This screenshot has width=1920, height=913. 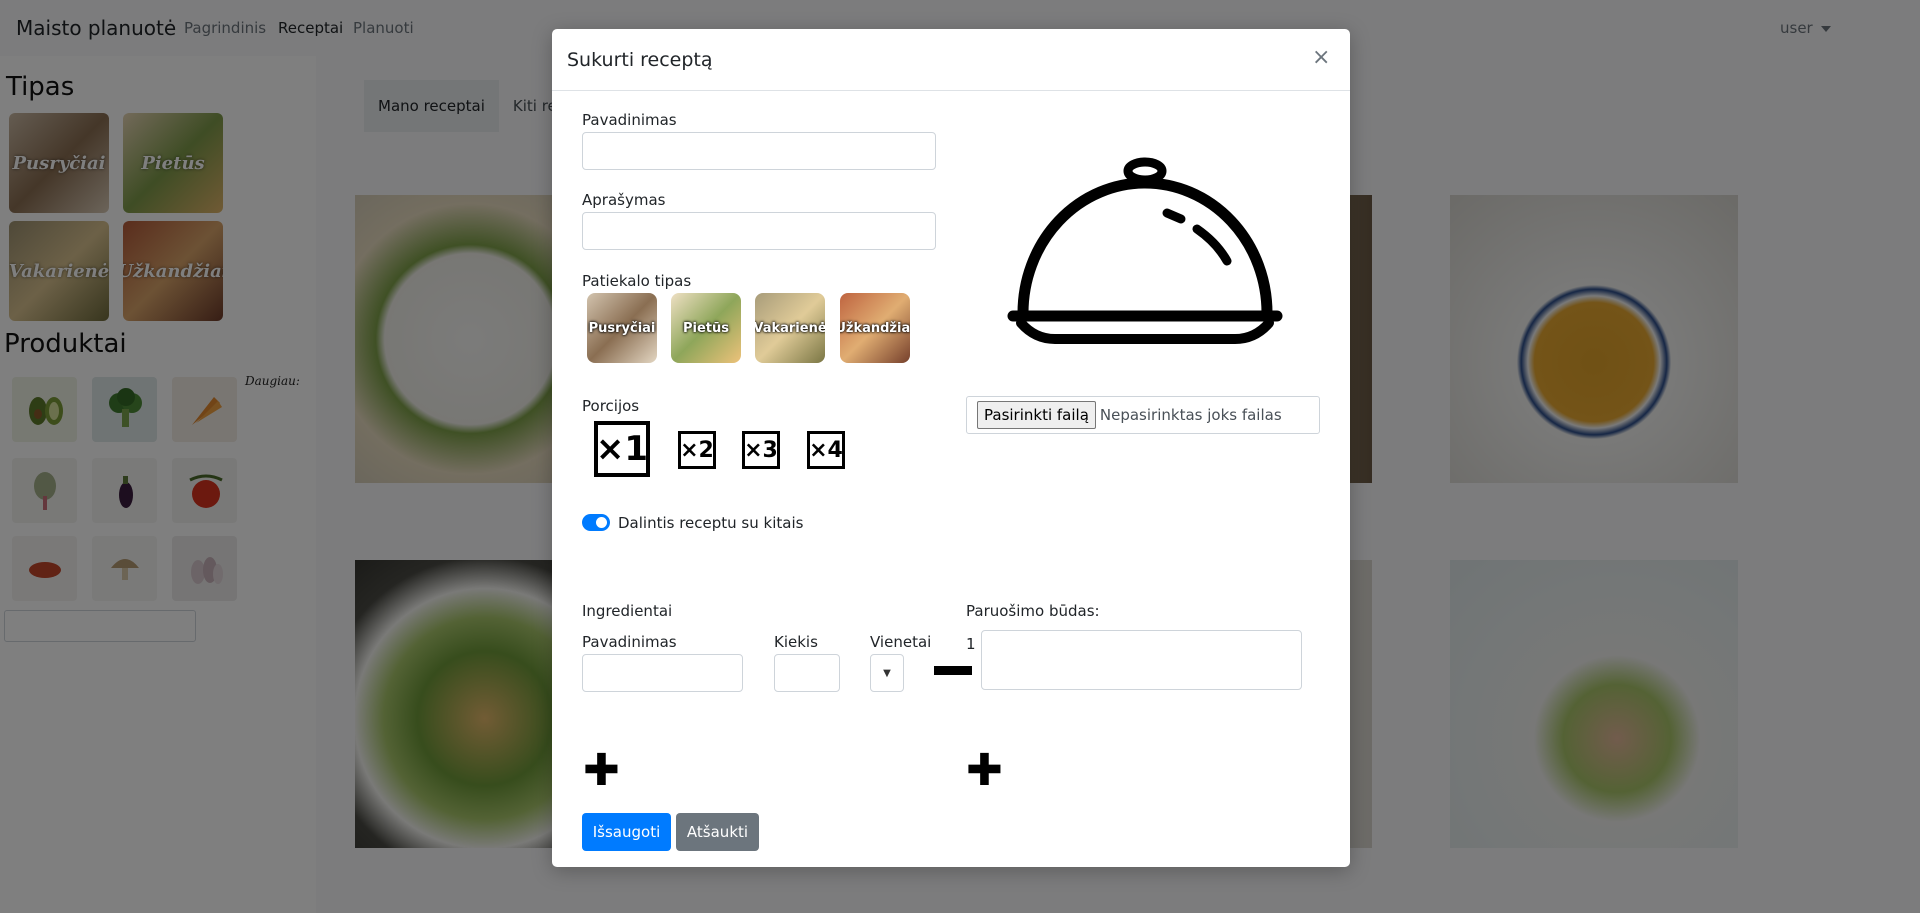 I want to click on cloche-icon, so click(x=1145, y=250).